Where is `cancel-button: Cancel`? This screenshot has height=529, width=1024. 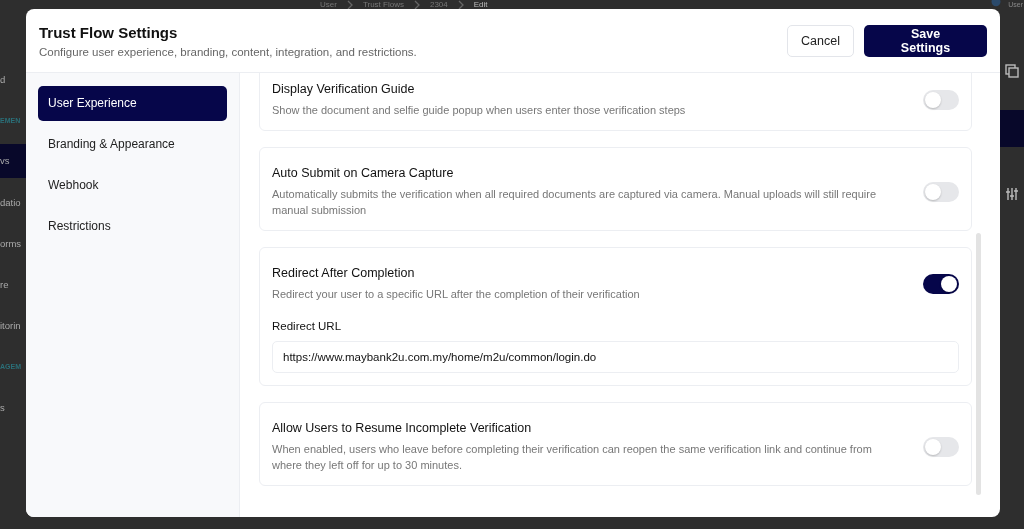 cancel-button: Cancel is located at coordinates (820, 40).